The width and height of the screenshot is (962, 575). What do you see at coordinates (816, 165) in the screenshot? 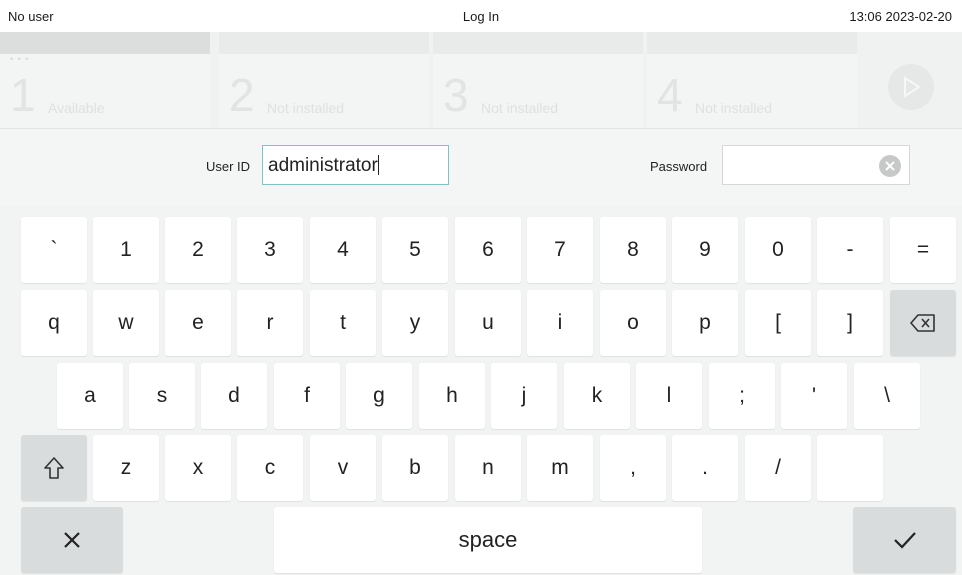
I see `password-input` at bounding box center [816, 165].